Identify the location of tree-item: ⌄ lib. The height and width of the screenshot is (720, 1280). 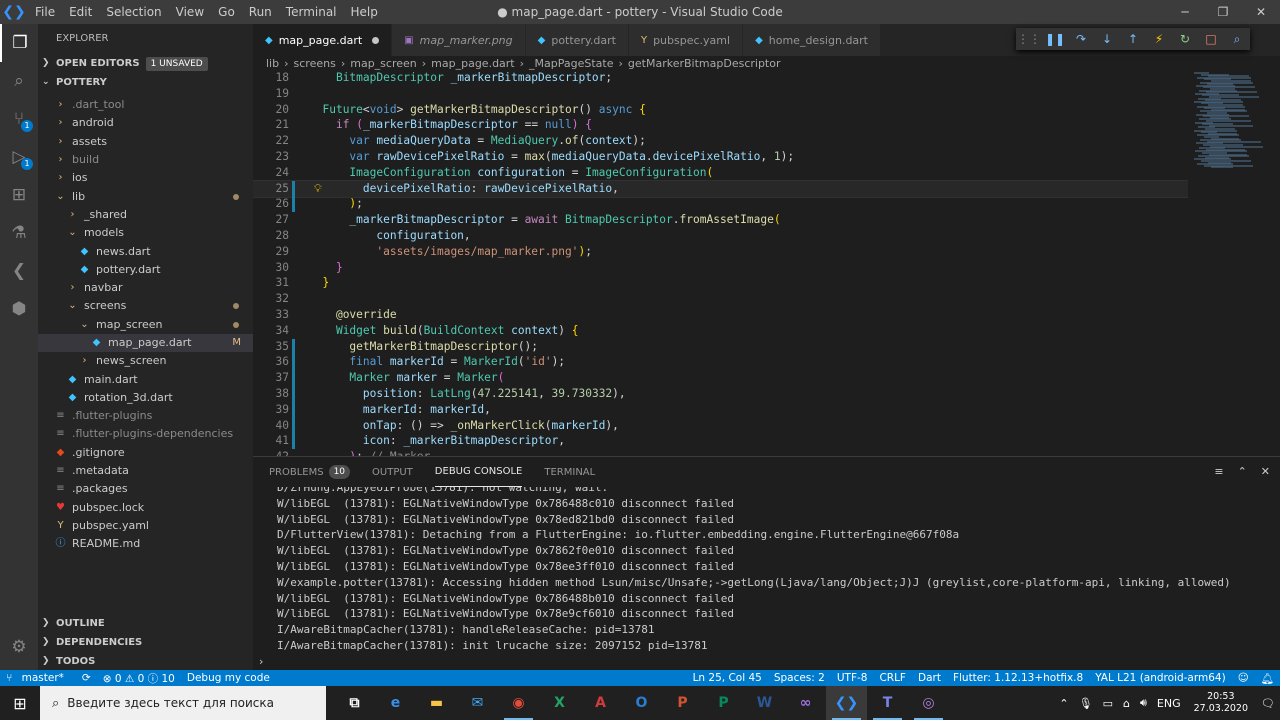
(145, 196).